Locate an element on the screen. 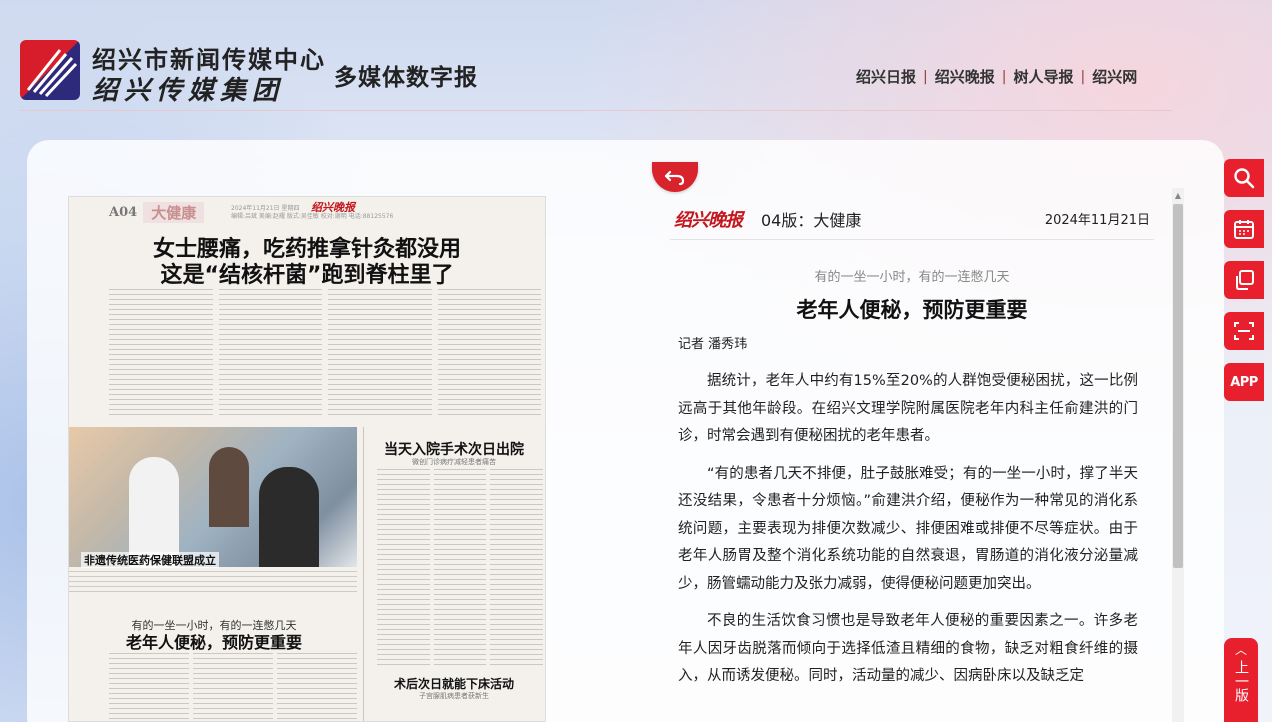 Image resolution: width=1272 pixels, height=722 pixels. paper-bottom-headline: 术后次日就能下床活动 is located at coordinates (454, 683).